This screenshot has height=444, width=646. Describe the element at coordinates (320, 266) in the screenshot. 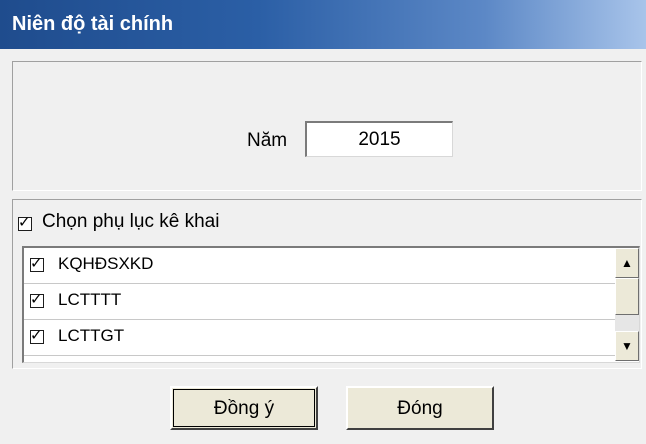

I see `list-item: ✓ KQHĐSXKD` at that location.